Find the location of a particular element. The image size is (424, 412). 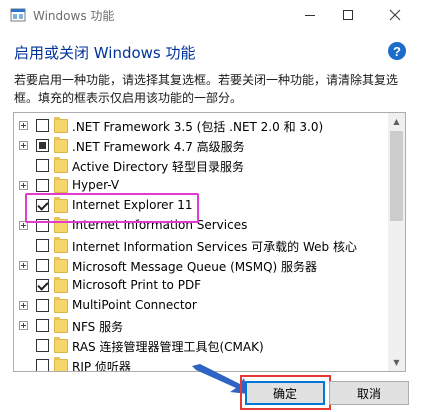

scroll-up-arrow-icon: ▲ is located at coordinates (396, 121).